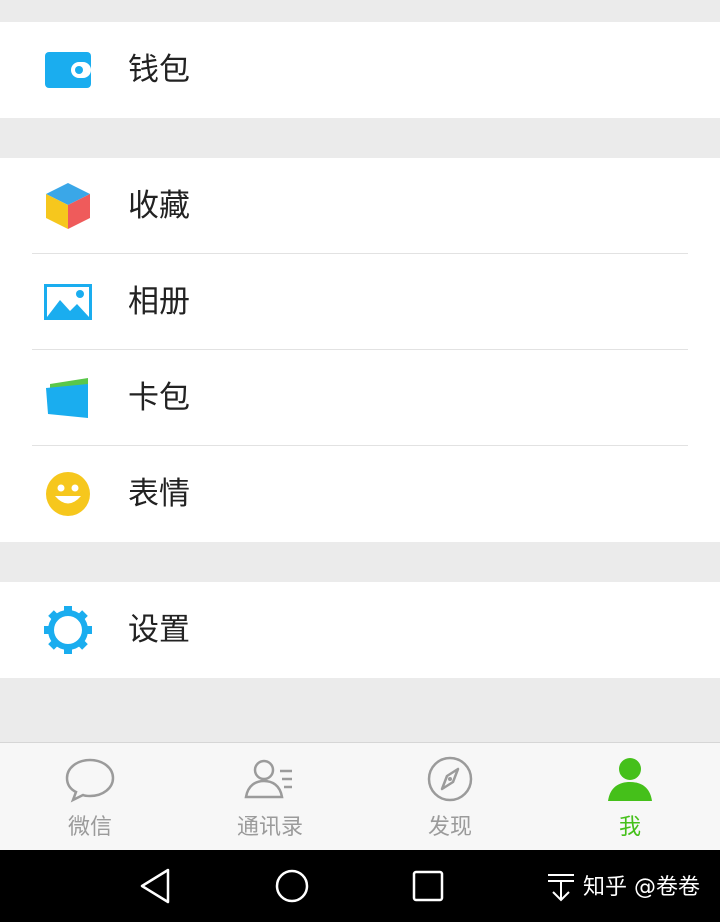 The width and height of the screenshot is (720, 922). I want to click on watermark: 知乎 @卷卷, so click(622, 888).